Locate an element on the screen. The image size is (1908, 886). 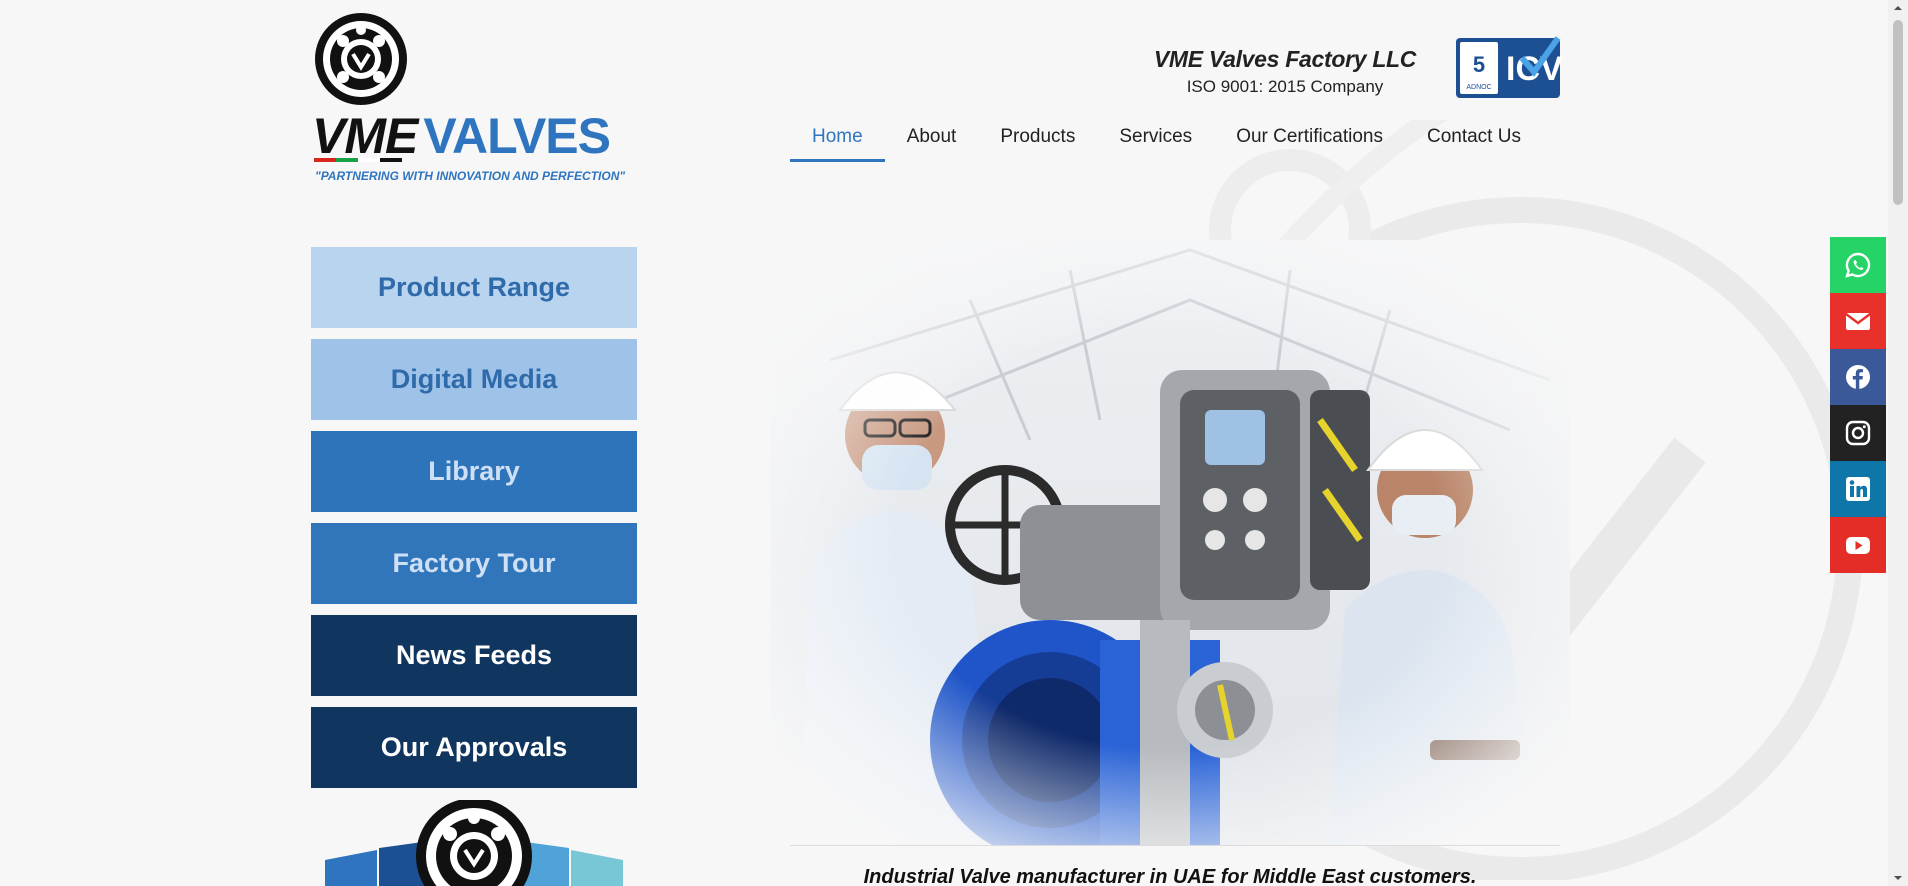
linkedin-button is located at coordinates (1858, 489).